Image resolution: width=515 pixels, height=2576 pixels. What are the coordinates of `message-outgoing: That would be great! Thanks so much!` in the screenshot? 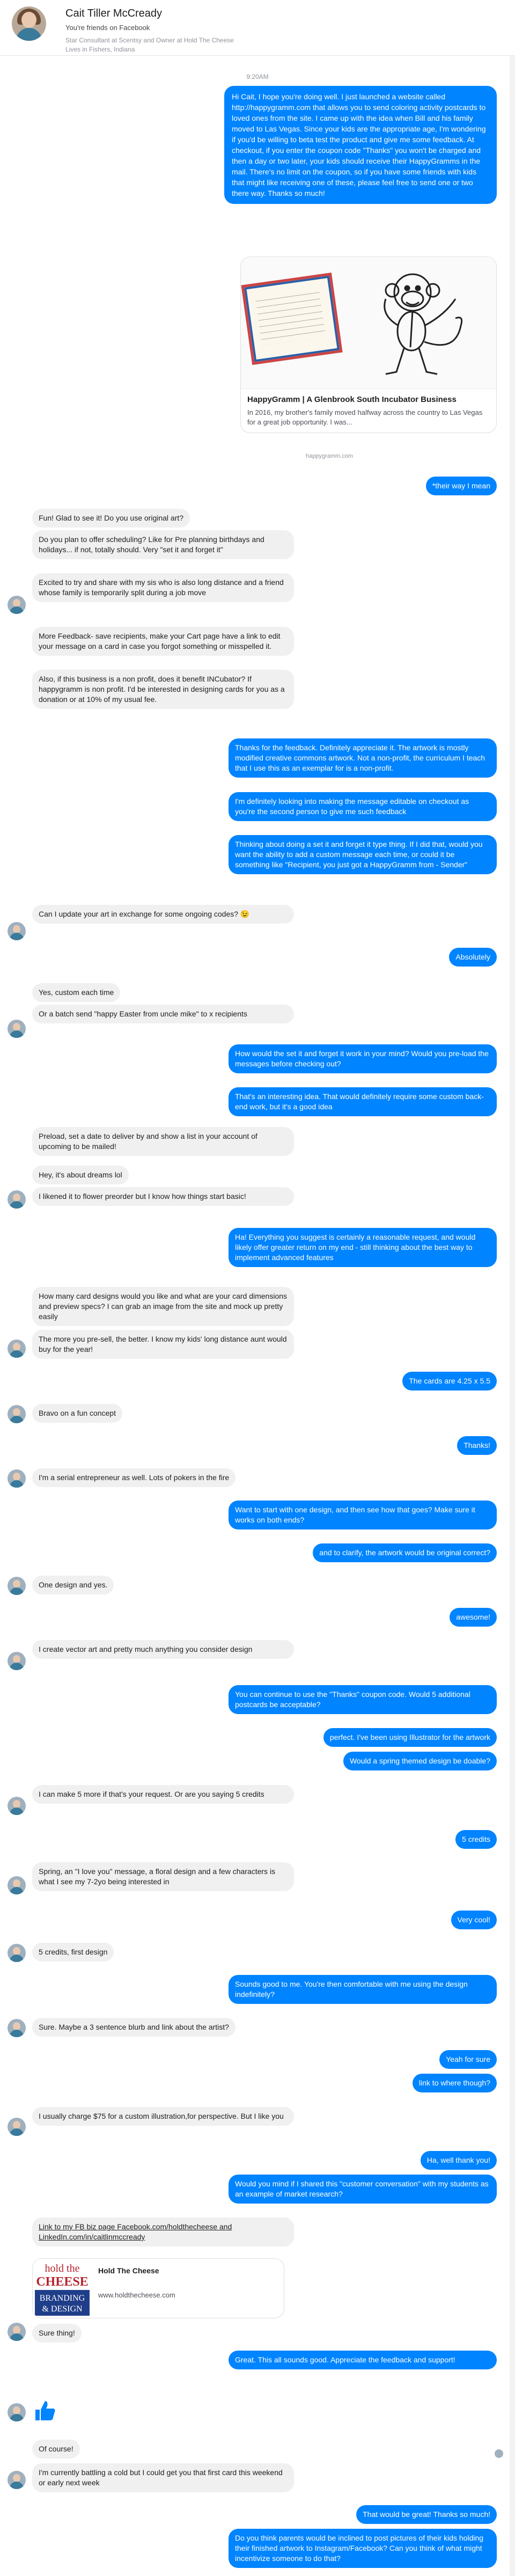 It's located at (427, 2514).